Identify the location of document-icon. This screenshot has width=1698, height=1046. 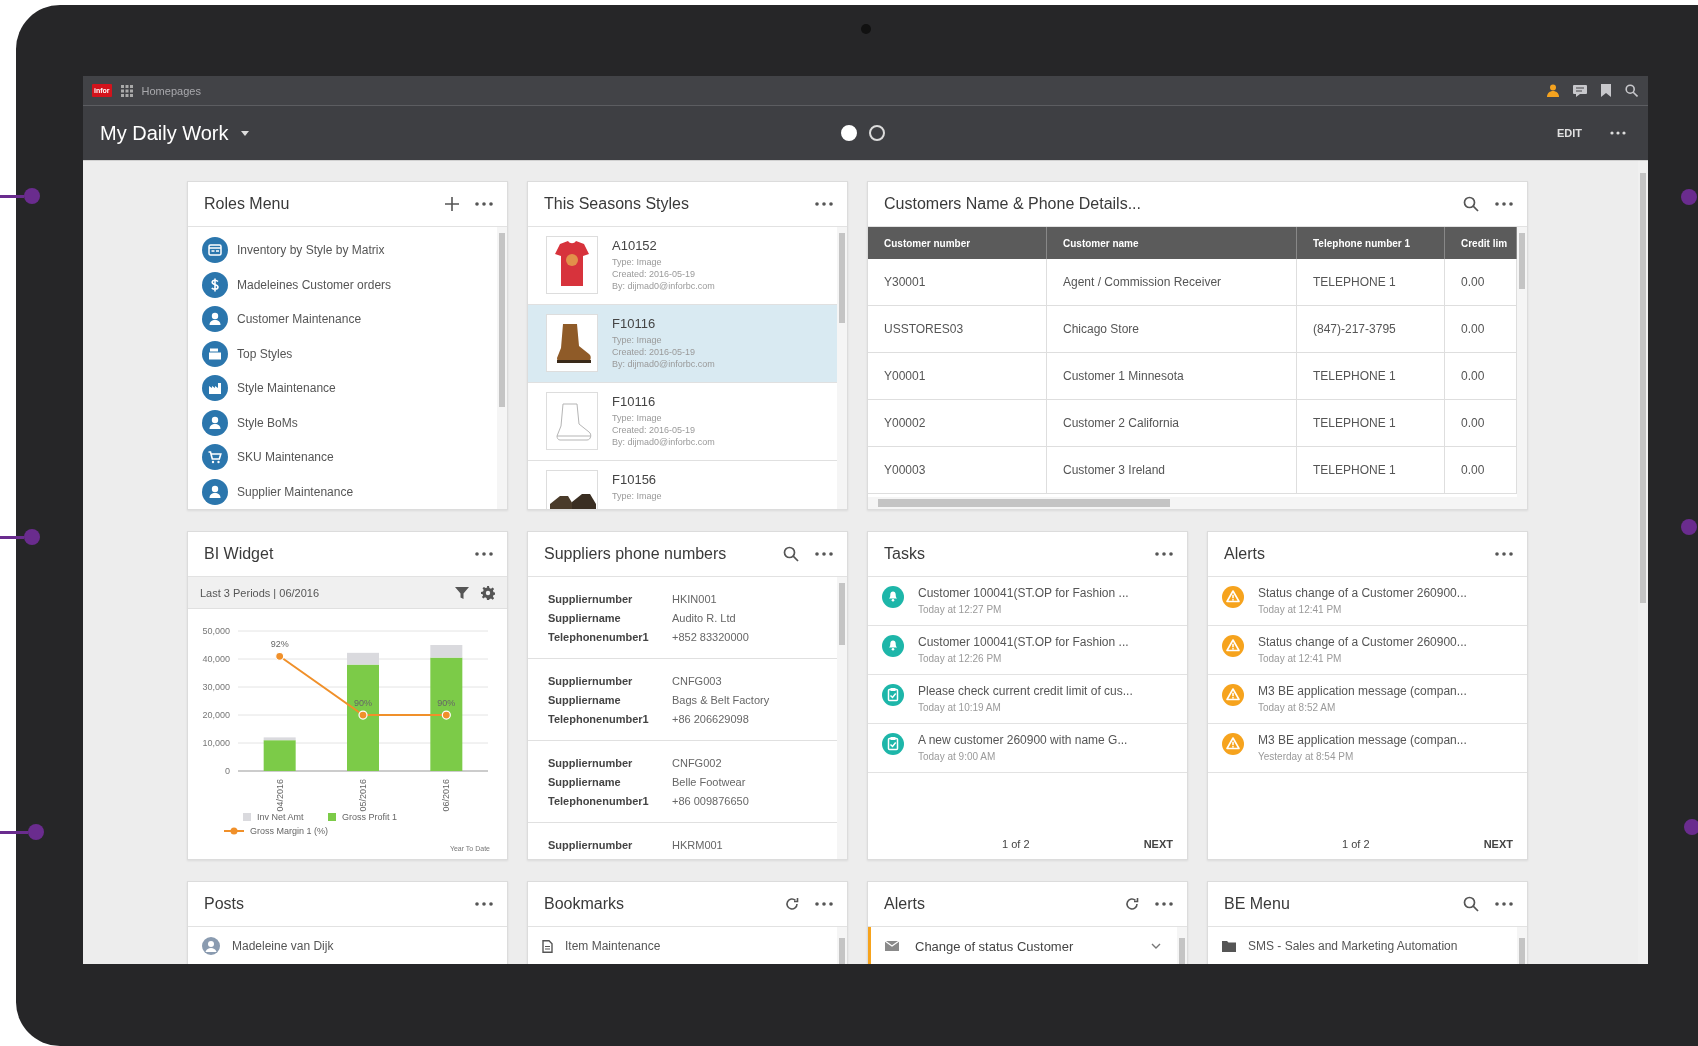
(547, 946).